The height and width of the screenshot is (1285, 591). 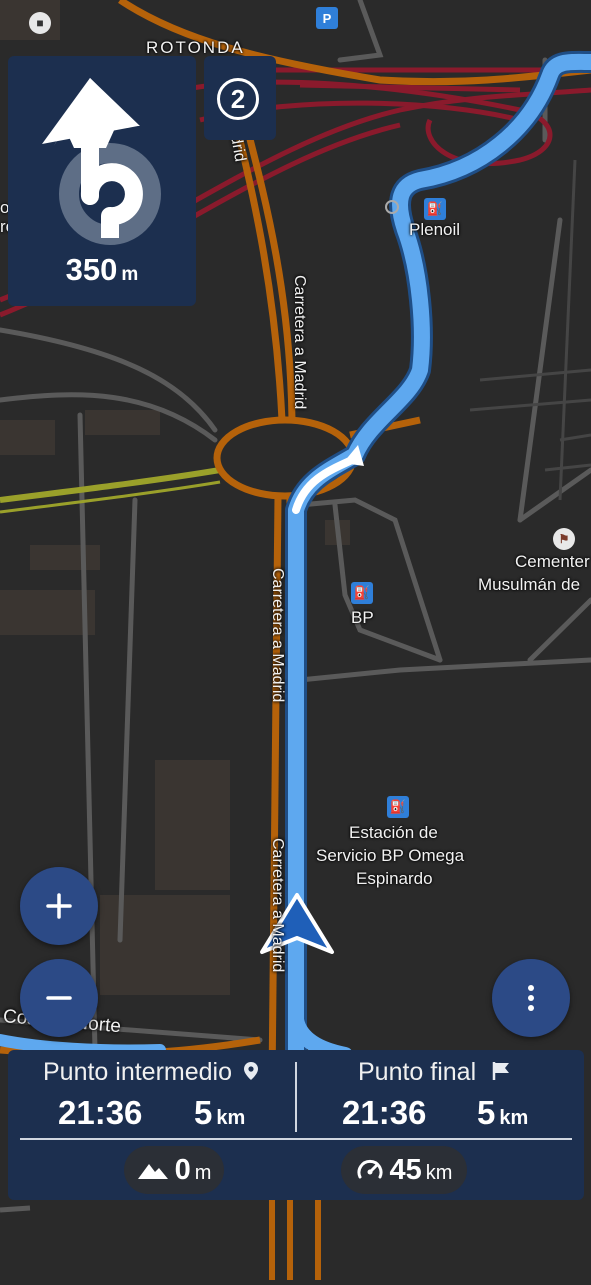 What do you see at coordinates (182, 1169) in the screenshot?
I see `elevation-value: 0` at bounding box center [182, 1169].